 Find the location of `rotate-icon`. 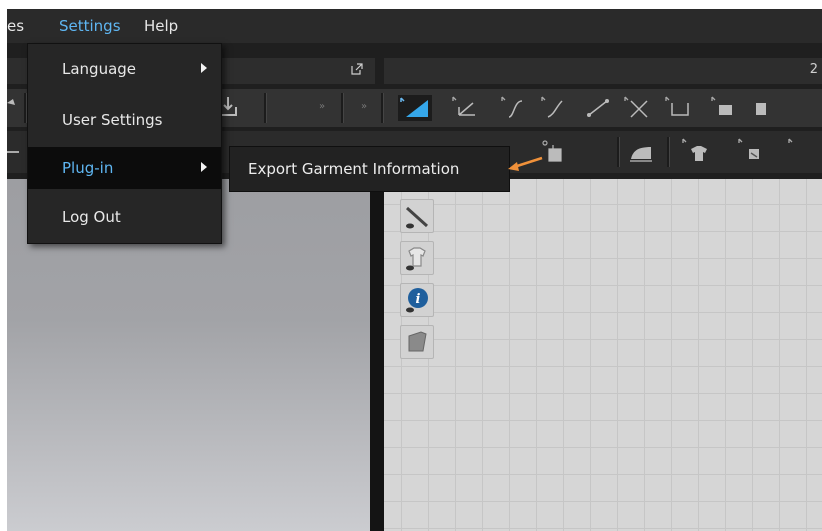

rotate-icon is located at coordinates (12, 107).